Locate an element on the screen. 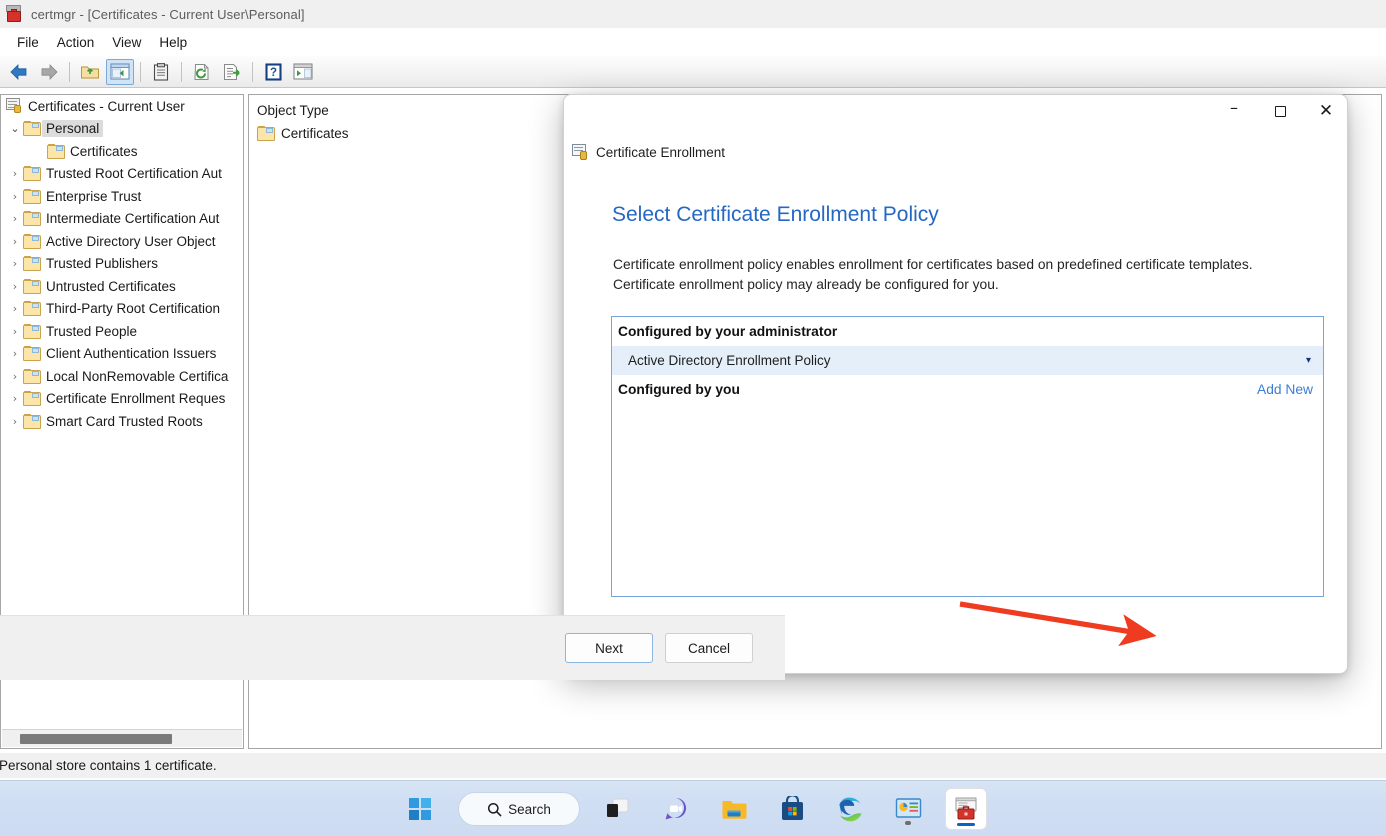 The image size is (1386, 836). tool-bar: ? is located at coordinates (693, 72).